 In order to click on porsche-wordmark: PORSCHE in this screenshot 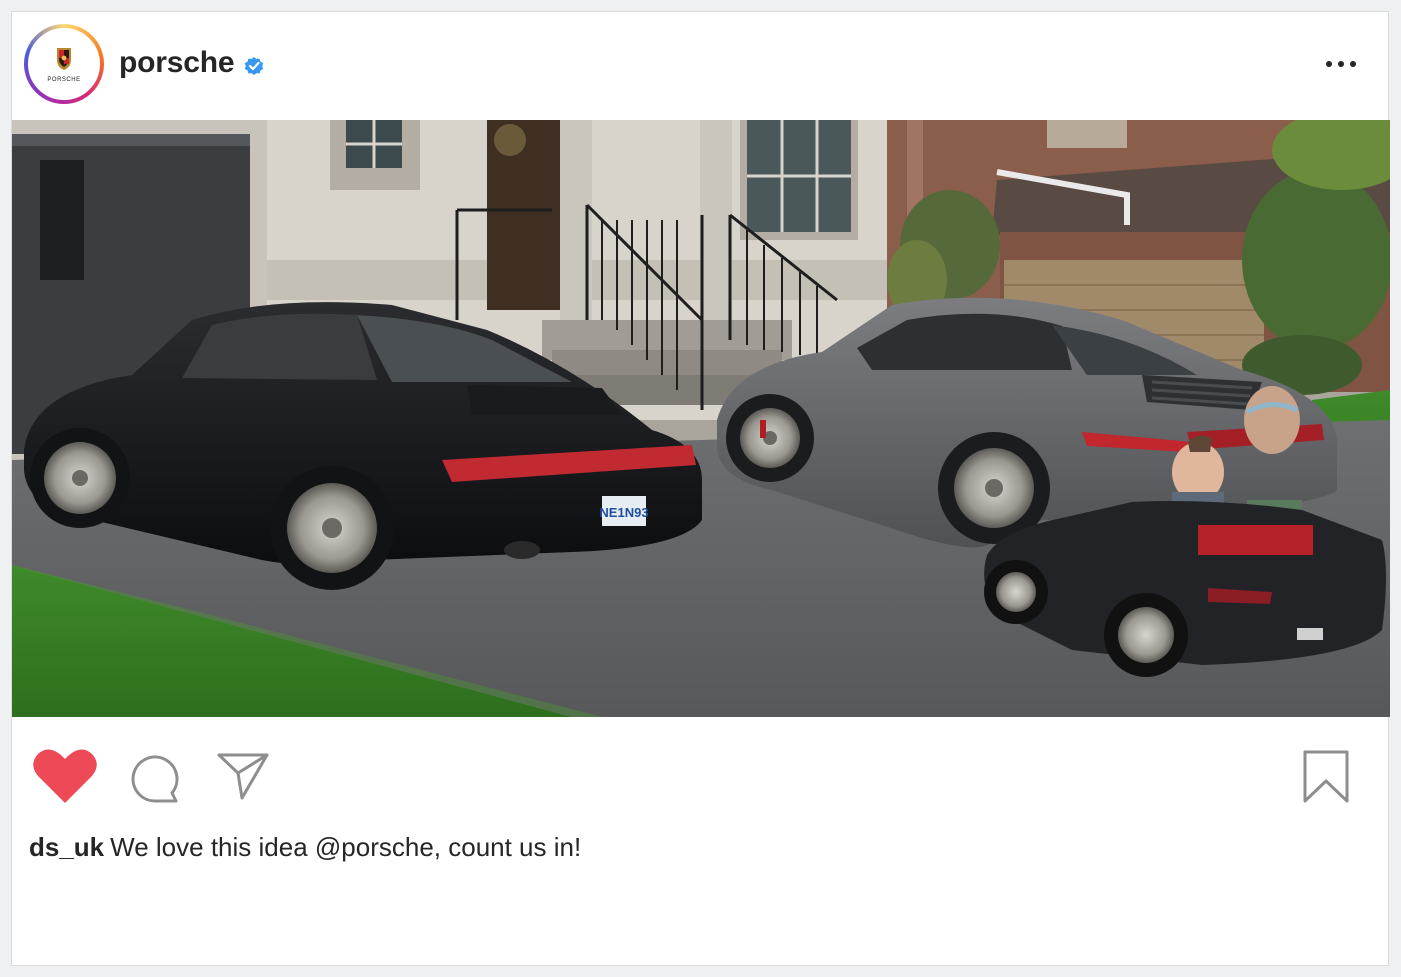, I will do `click(63, 80)`.